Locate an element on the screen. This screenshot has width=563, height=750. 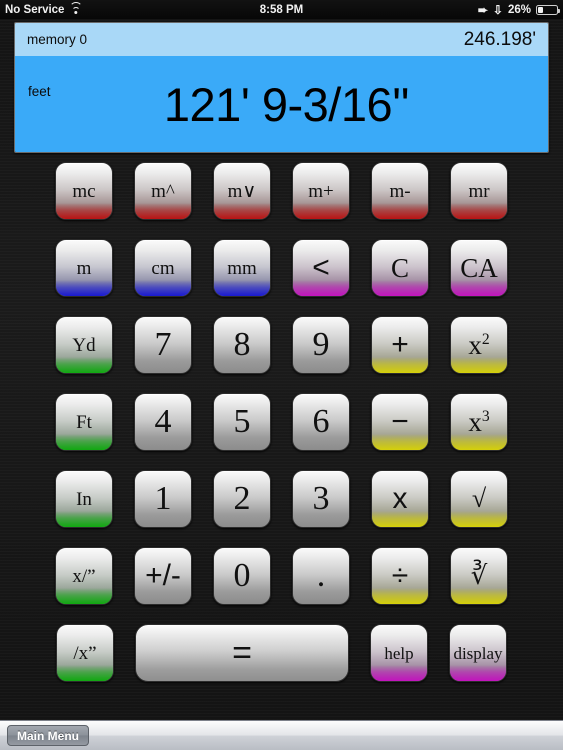
digit-5-button: 5 is located at coordinates (242, 422).